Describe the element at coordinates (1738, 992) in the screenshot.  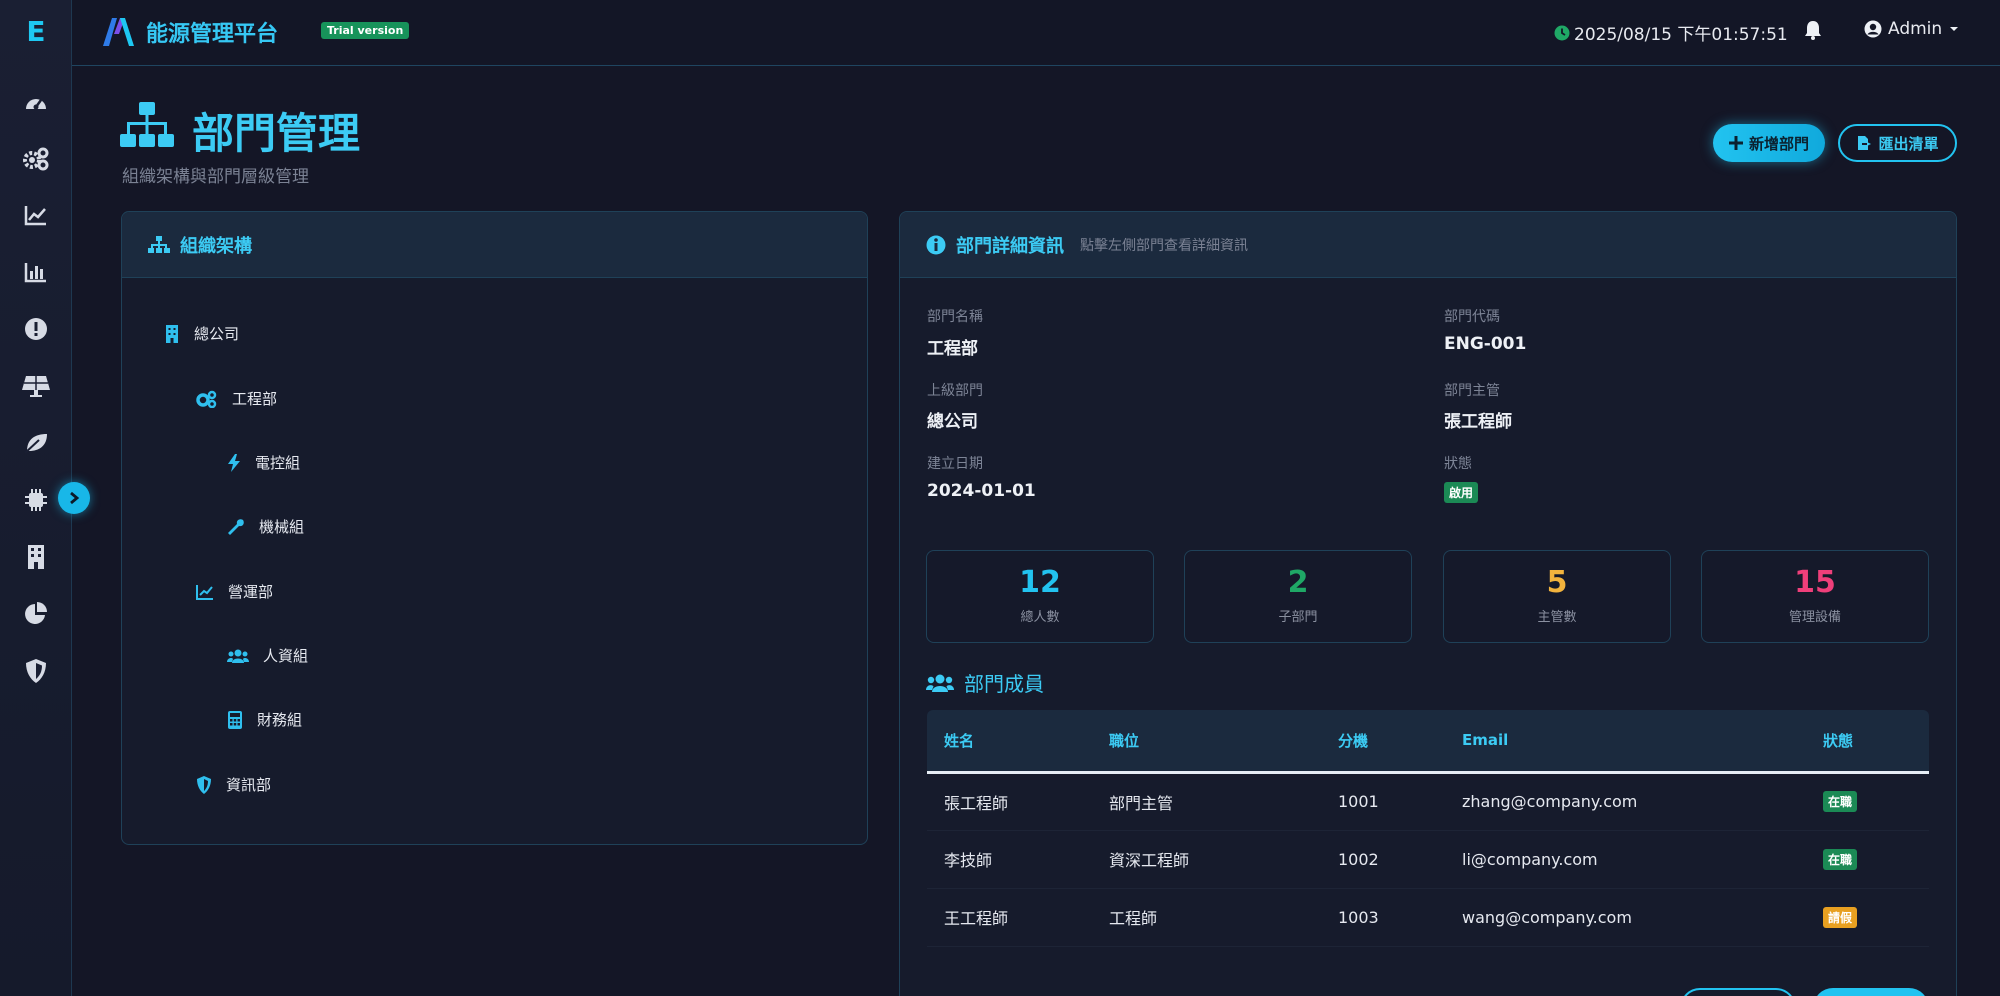
I see `secondary-action-button` at that location.